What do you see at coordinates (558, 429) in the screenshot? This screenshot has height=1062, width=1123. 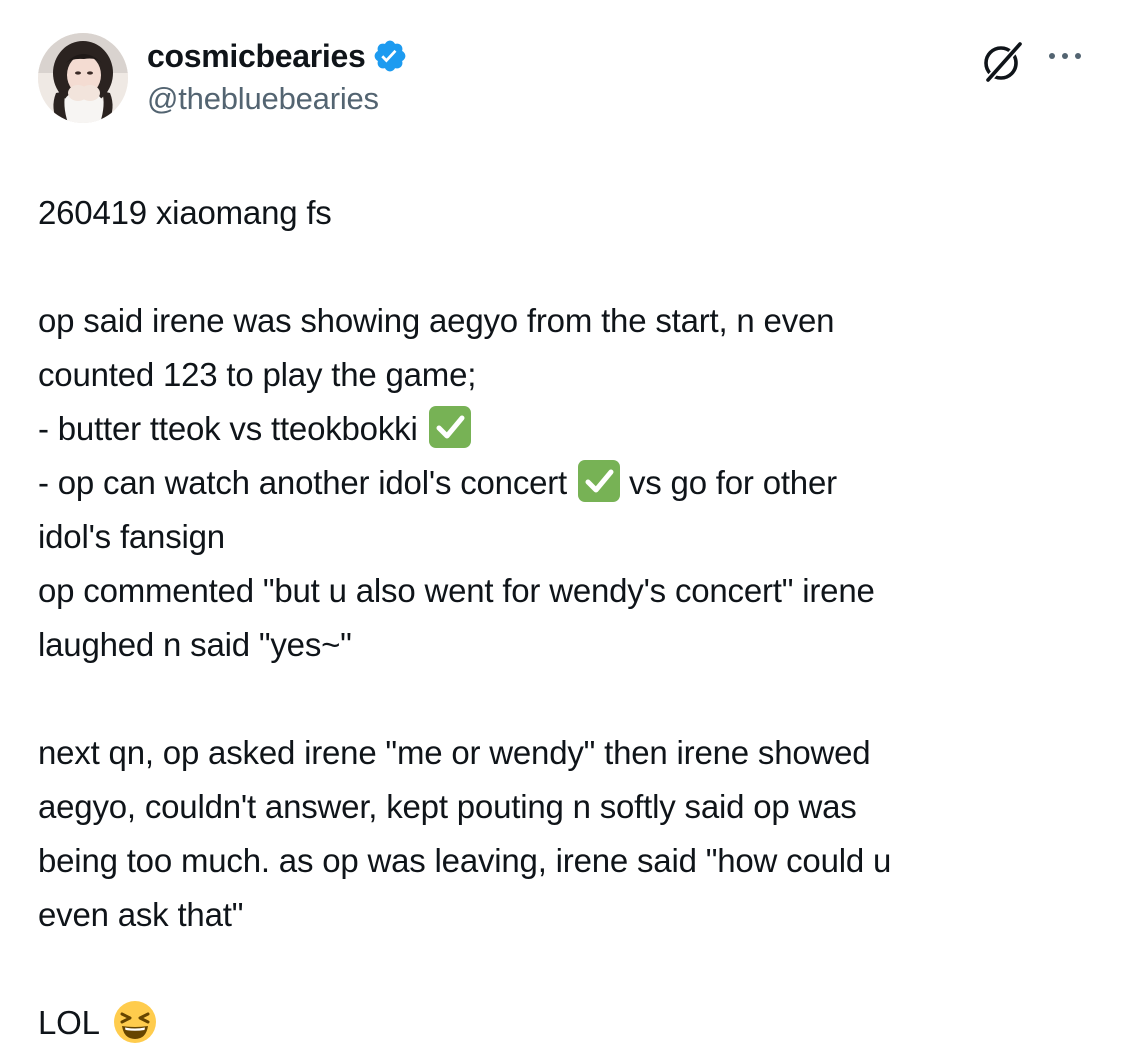 I see `post-line-with-check: - butter tteok vs tteokbokki` at bounding box center [558, 429].